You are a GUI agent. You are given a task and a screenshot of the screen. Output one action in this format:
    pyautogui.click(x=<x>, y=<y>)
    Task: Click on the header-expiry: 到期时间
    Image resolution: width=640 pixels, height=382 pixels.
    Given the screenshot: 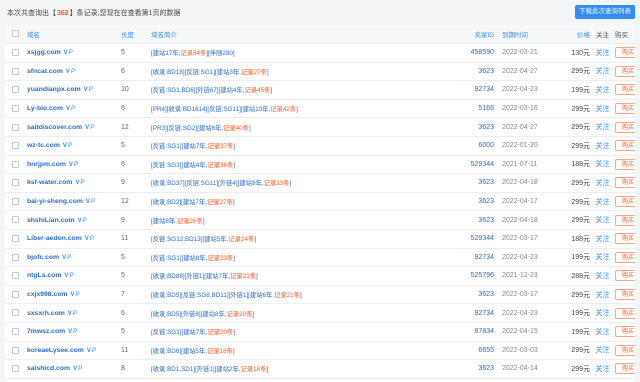 What is the action you would take?
    pyautogui.click(x=532, y=34)
    